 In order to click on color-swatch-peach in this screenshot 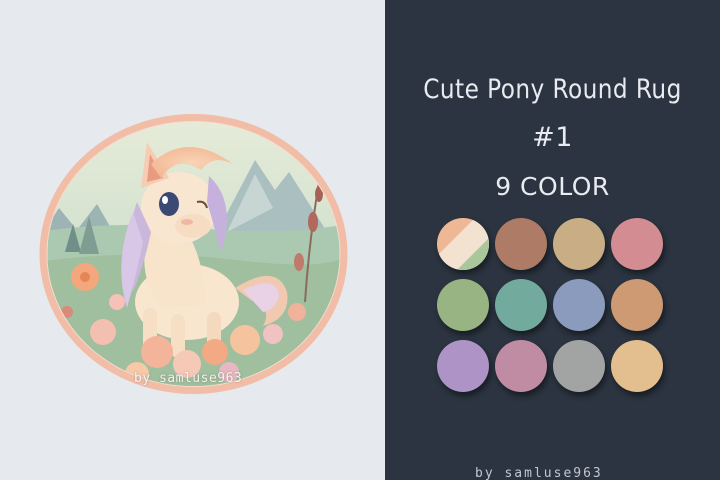, I will do `click(637, 366)`.